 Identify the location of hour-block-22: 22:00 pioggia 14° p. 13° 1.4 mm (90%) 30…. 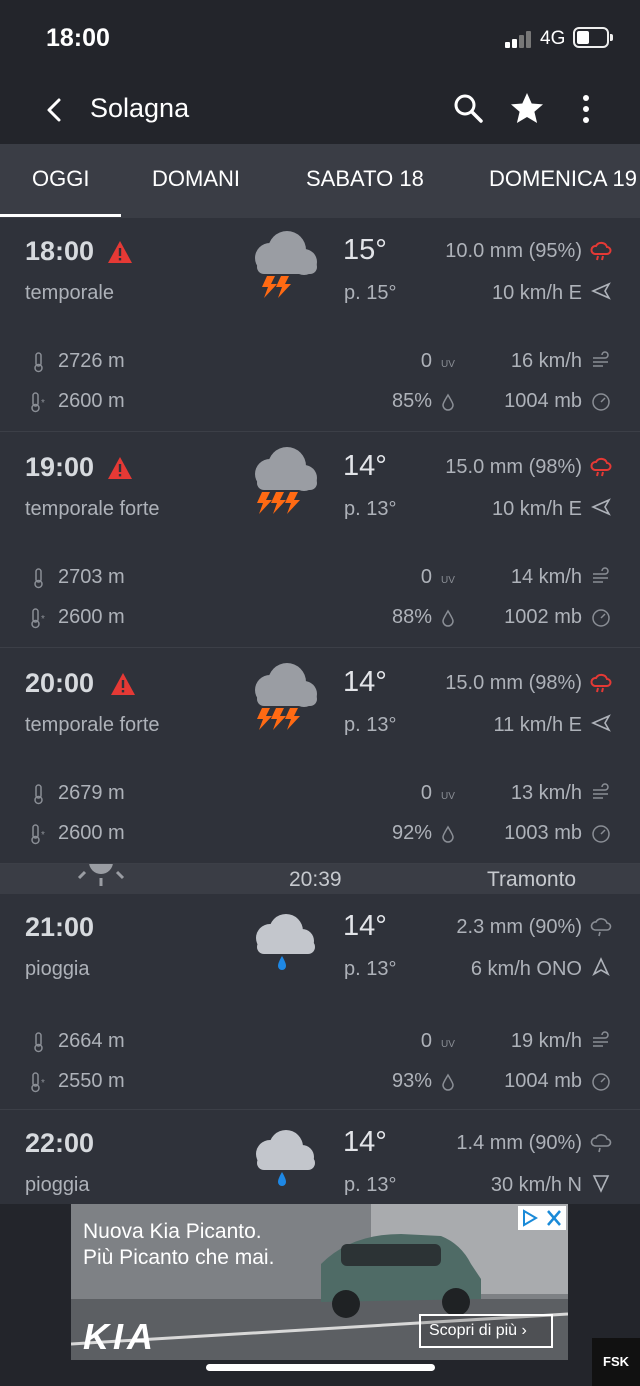
(320, 1157).